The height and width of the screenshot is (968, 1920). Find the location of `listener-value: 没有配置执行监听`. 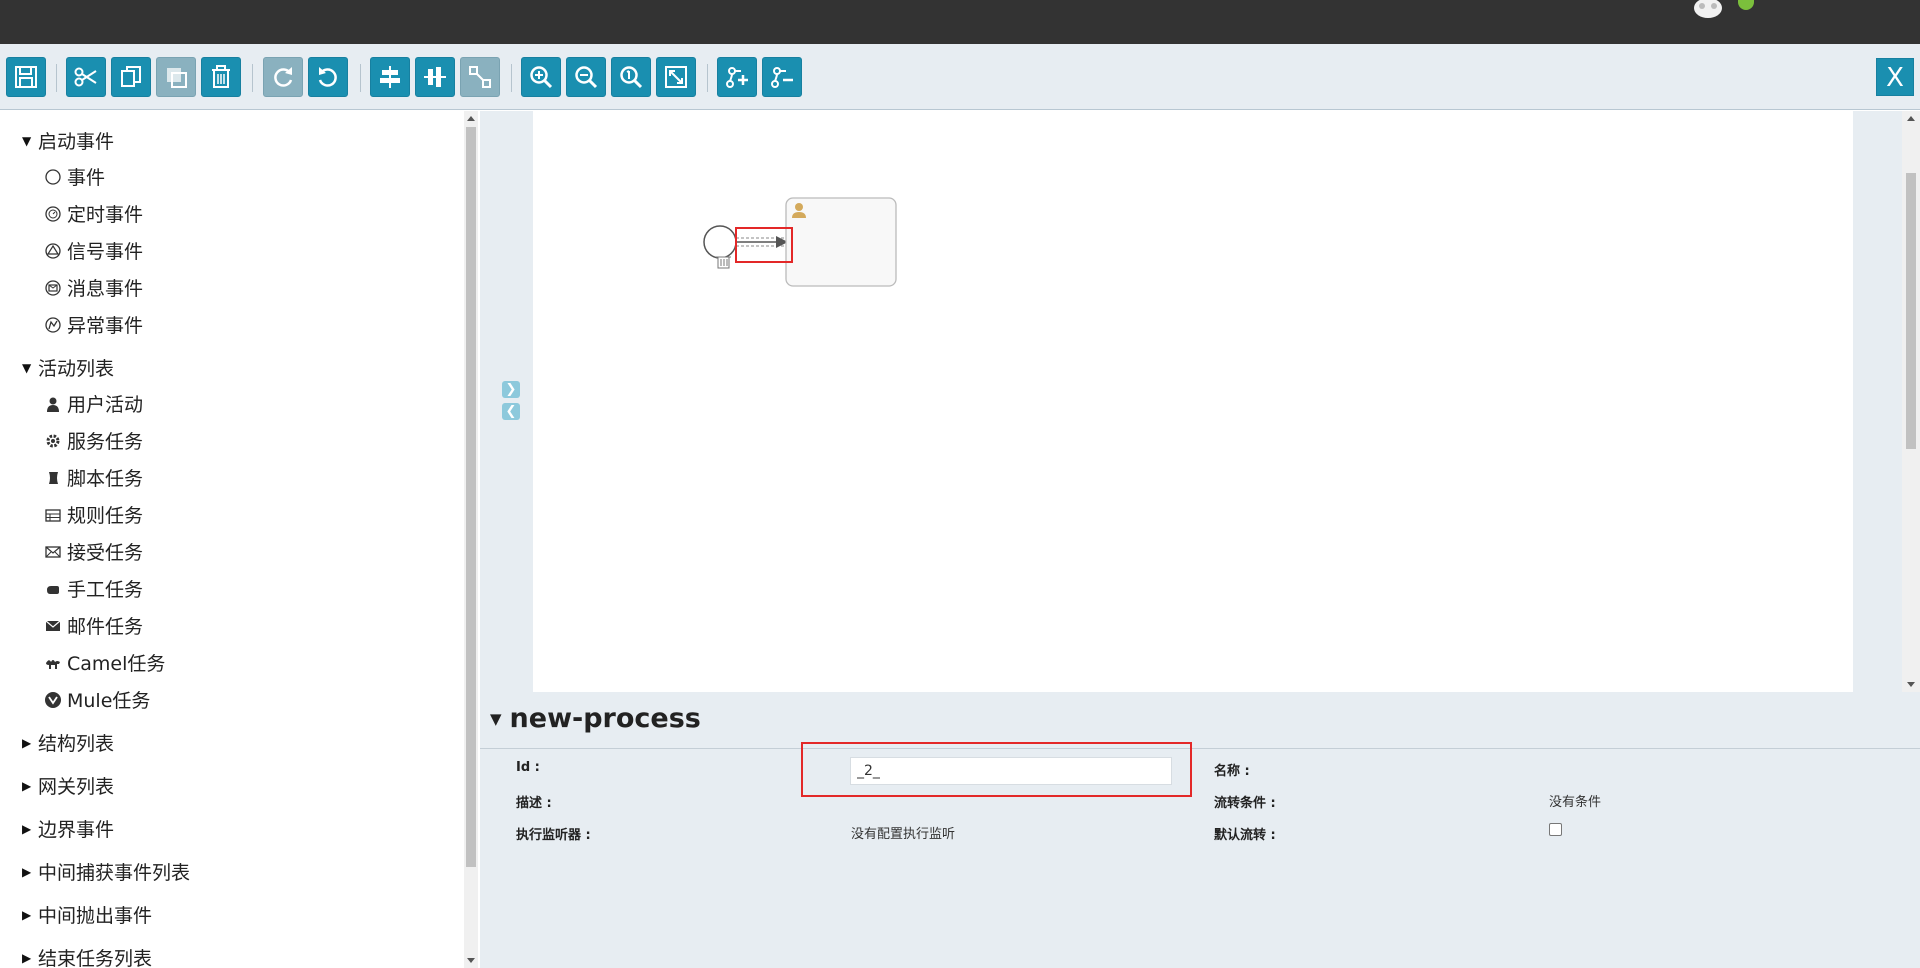

listener-value: 没有配置执行监听 is located at coordinates (903, 832).